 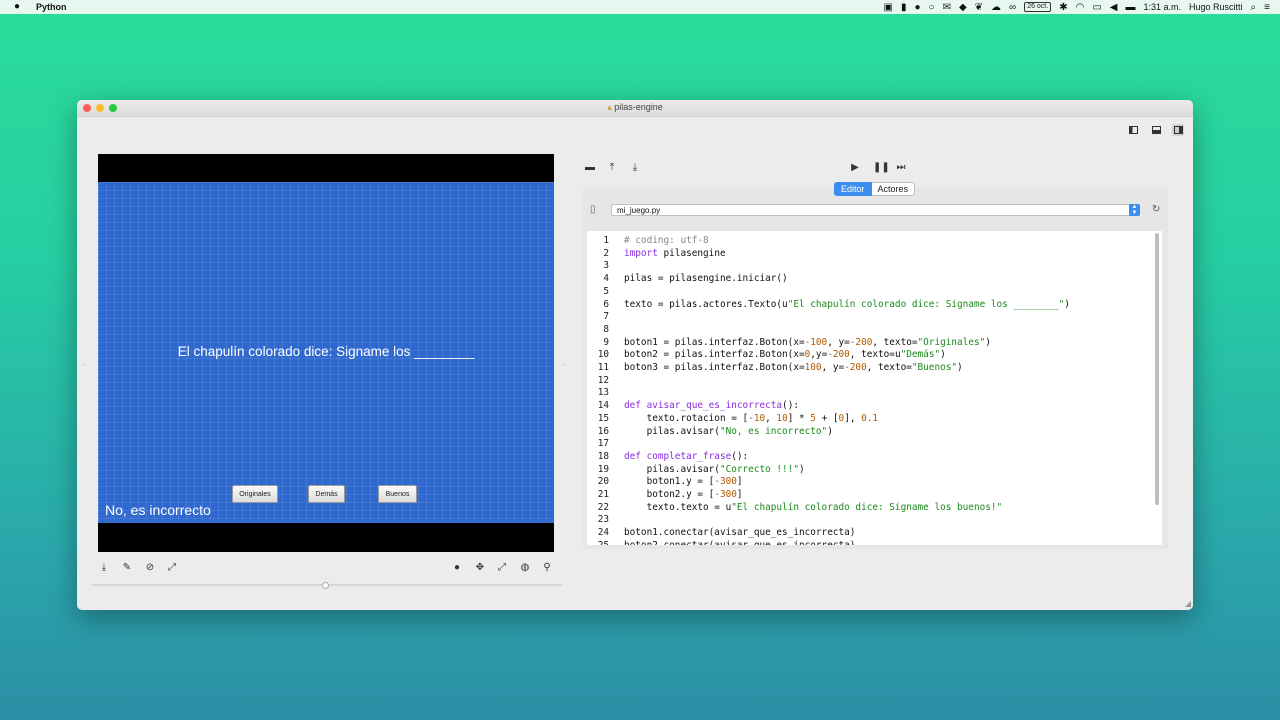 What do you see at coordinates (590, 167) in the screenshot?
I see `folder-open-icon: ▬` at bounding box center [590, 167].